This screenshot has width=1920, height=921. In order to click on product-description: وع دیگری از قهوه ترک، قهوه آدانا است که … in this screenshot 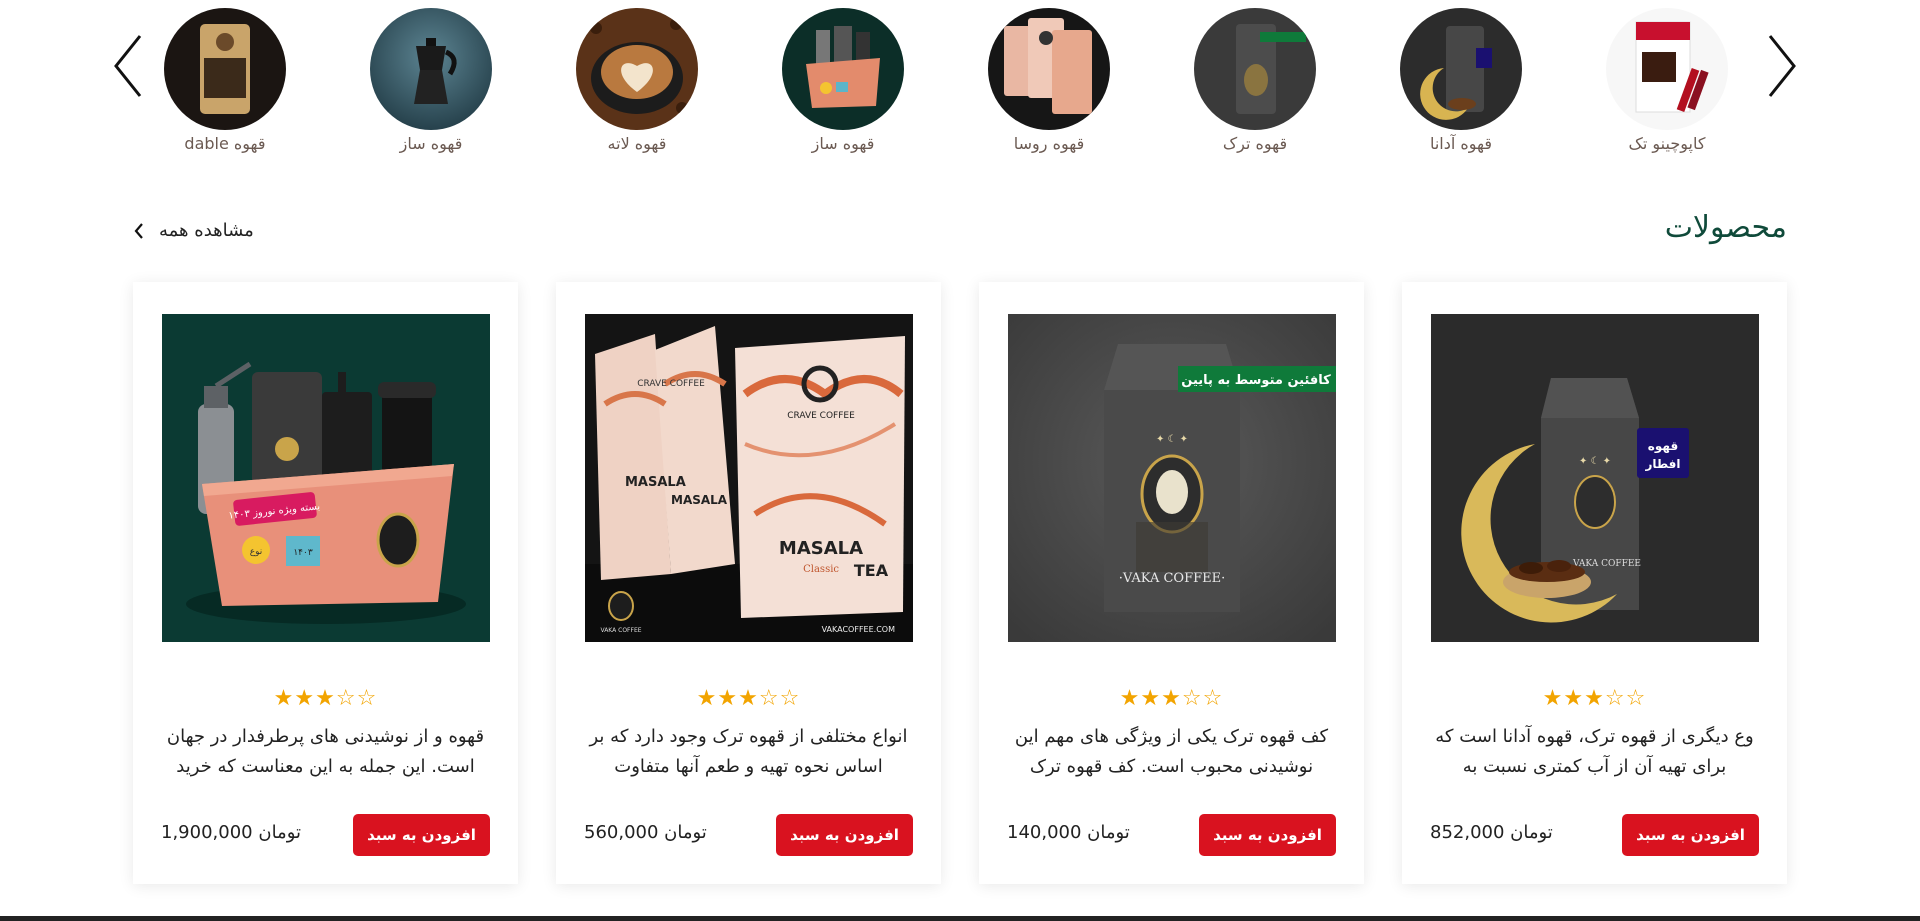, I will do `click(1594, 751)`.